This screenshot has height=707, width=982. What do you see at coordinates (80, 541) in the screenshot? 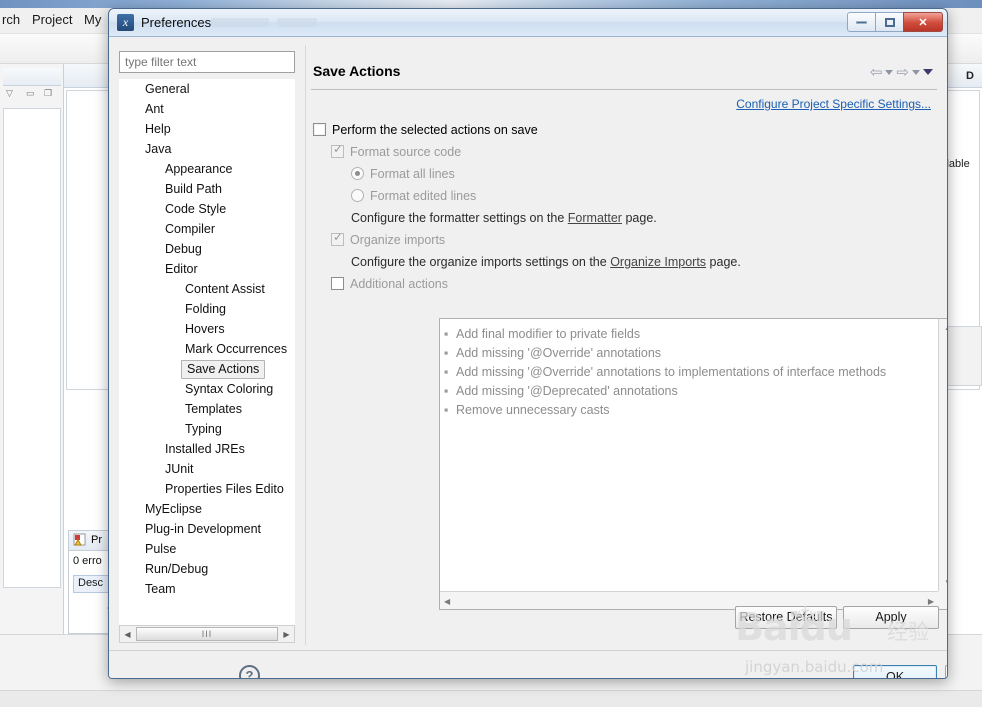
I see `problems-icon` at bounding box center [80, 541].